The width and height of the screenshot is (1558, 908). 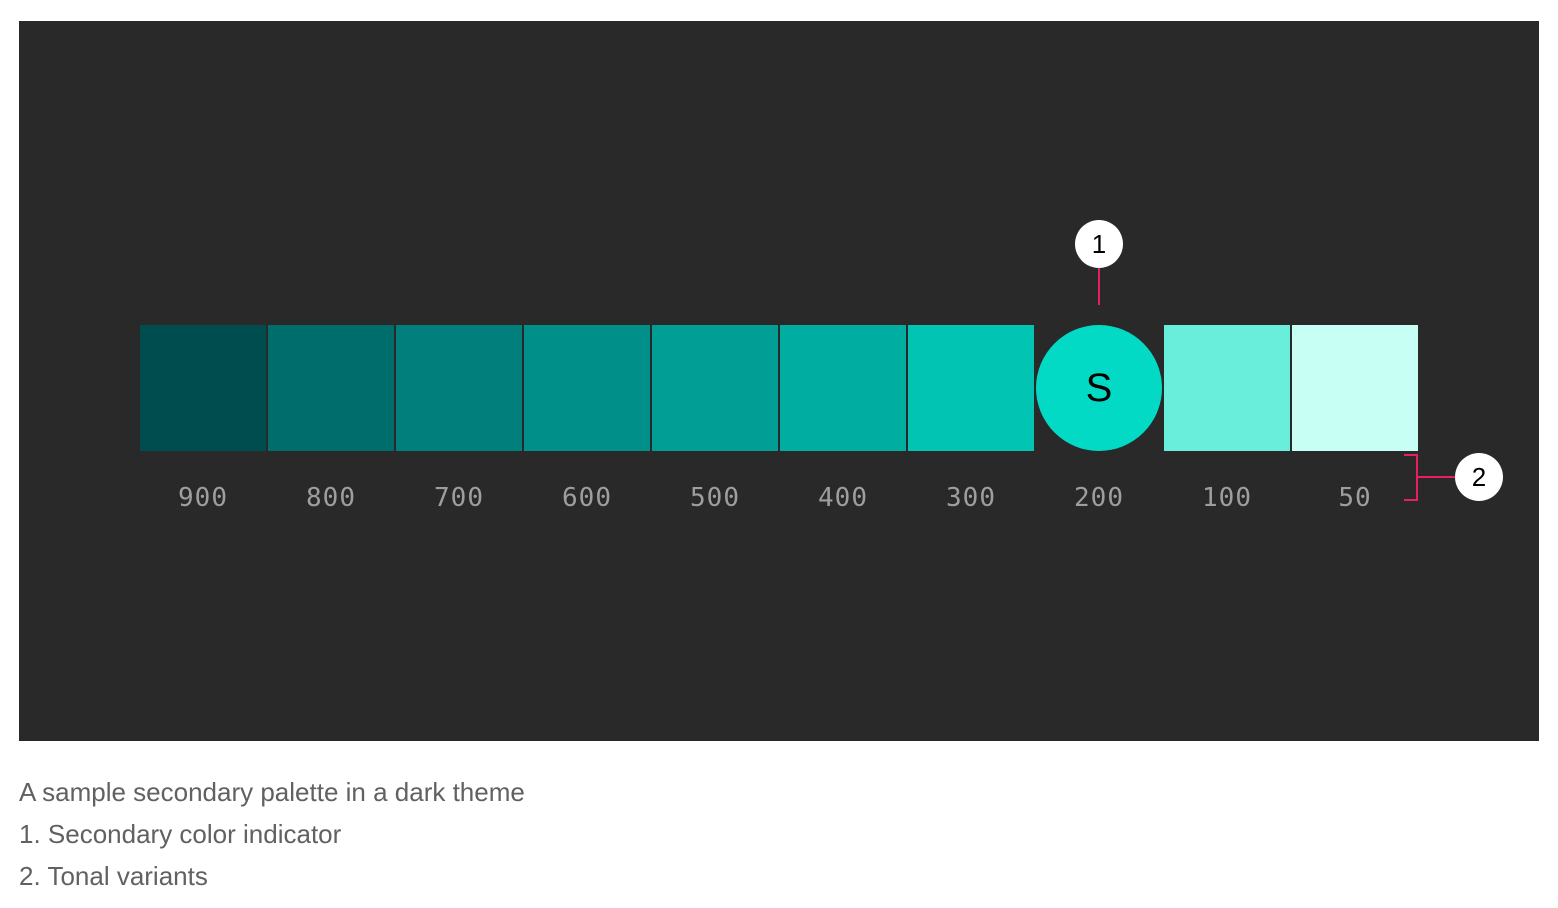 What do you see at coordinates (843, 498) in the screenshot?
I see `tone-label-400: 400` at bounding box center [843, 498].